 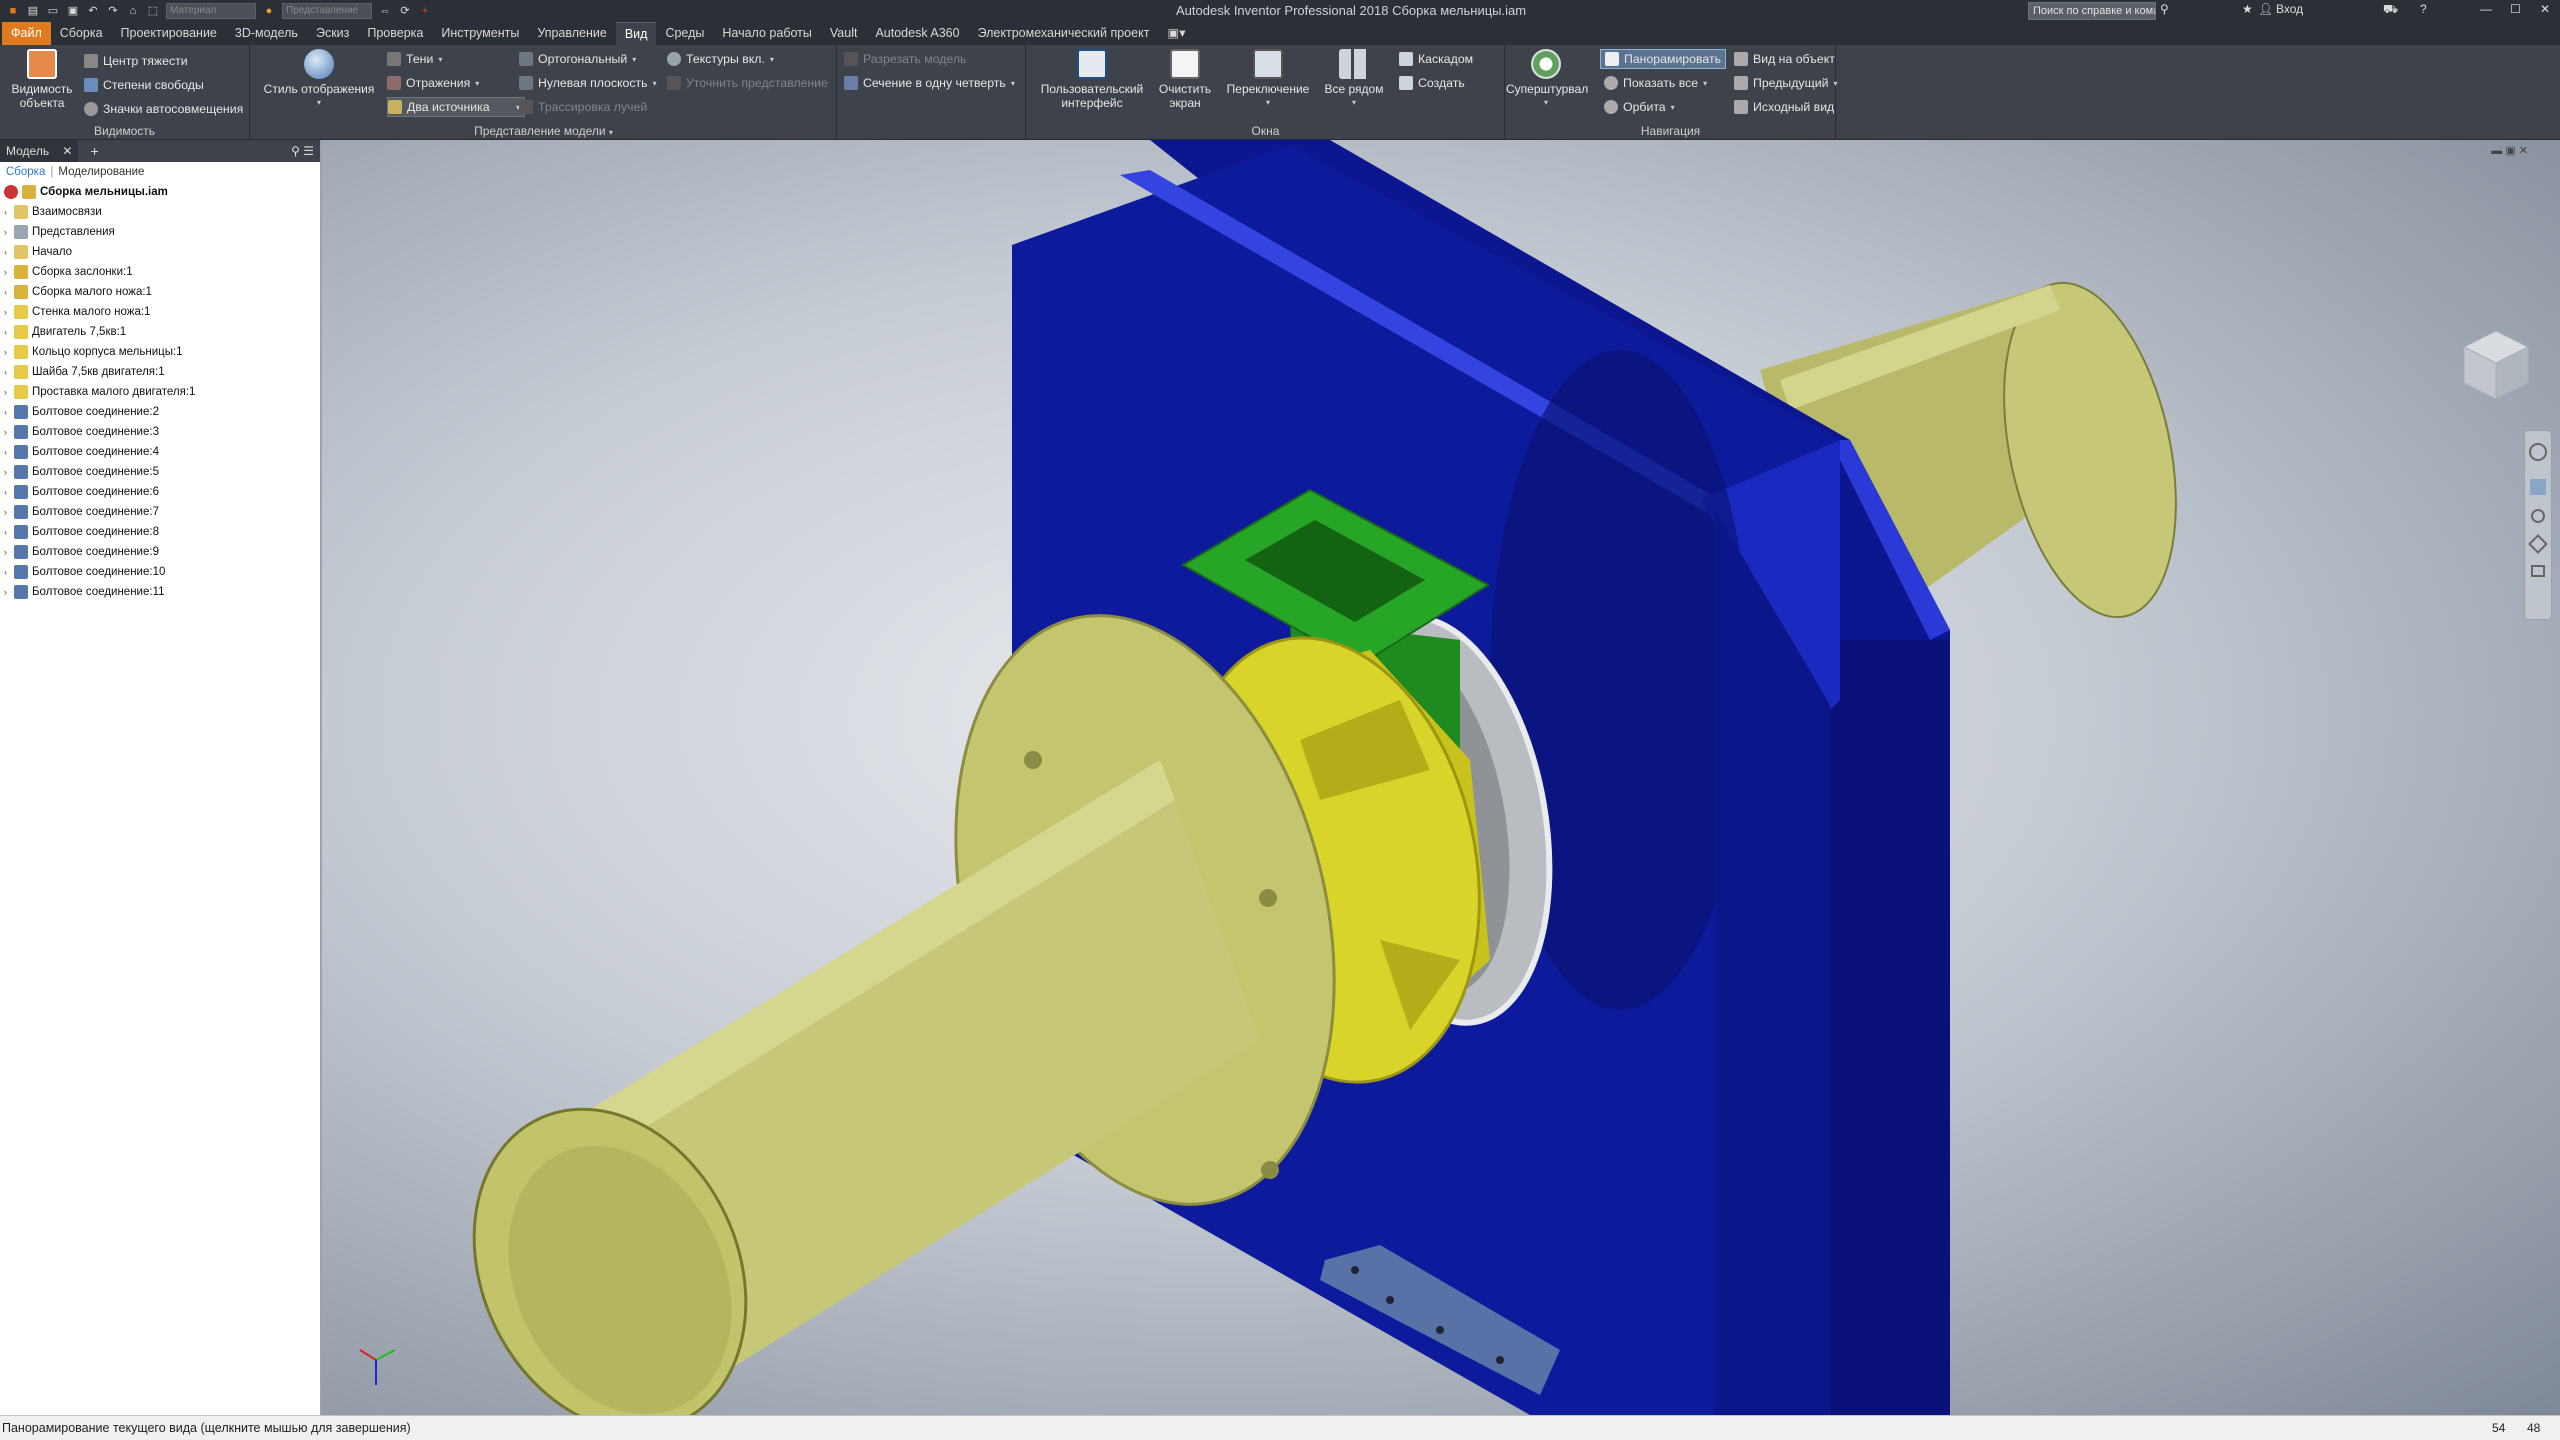 What do you see at coordinates (1785, 83) in the screenshot?
I see `previous-view-button: Предыдущий ▾` at bounding box center [1785, 83].